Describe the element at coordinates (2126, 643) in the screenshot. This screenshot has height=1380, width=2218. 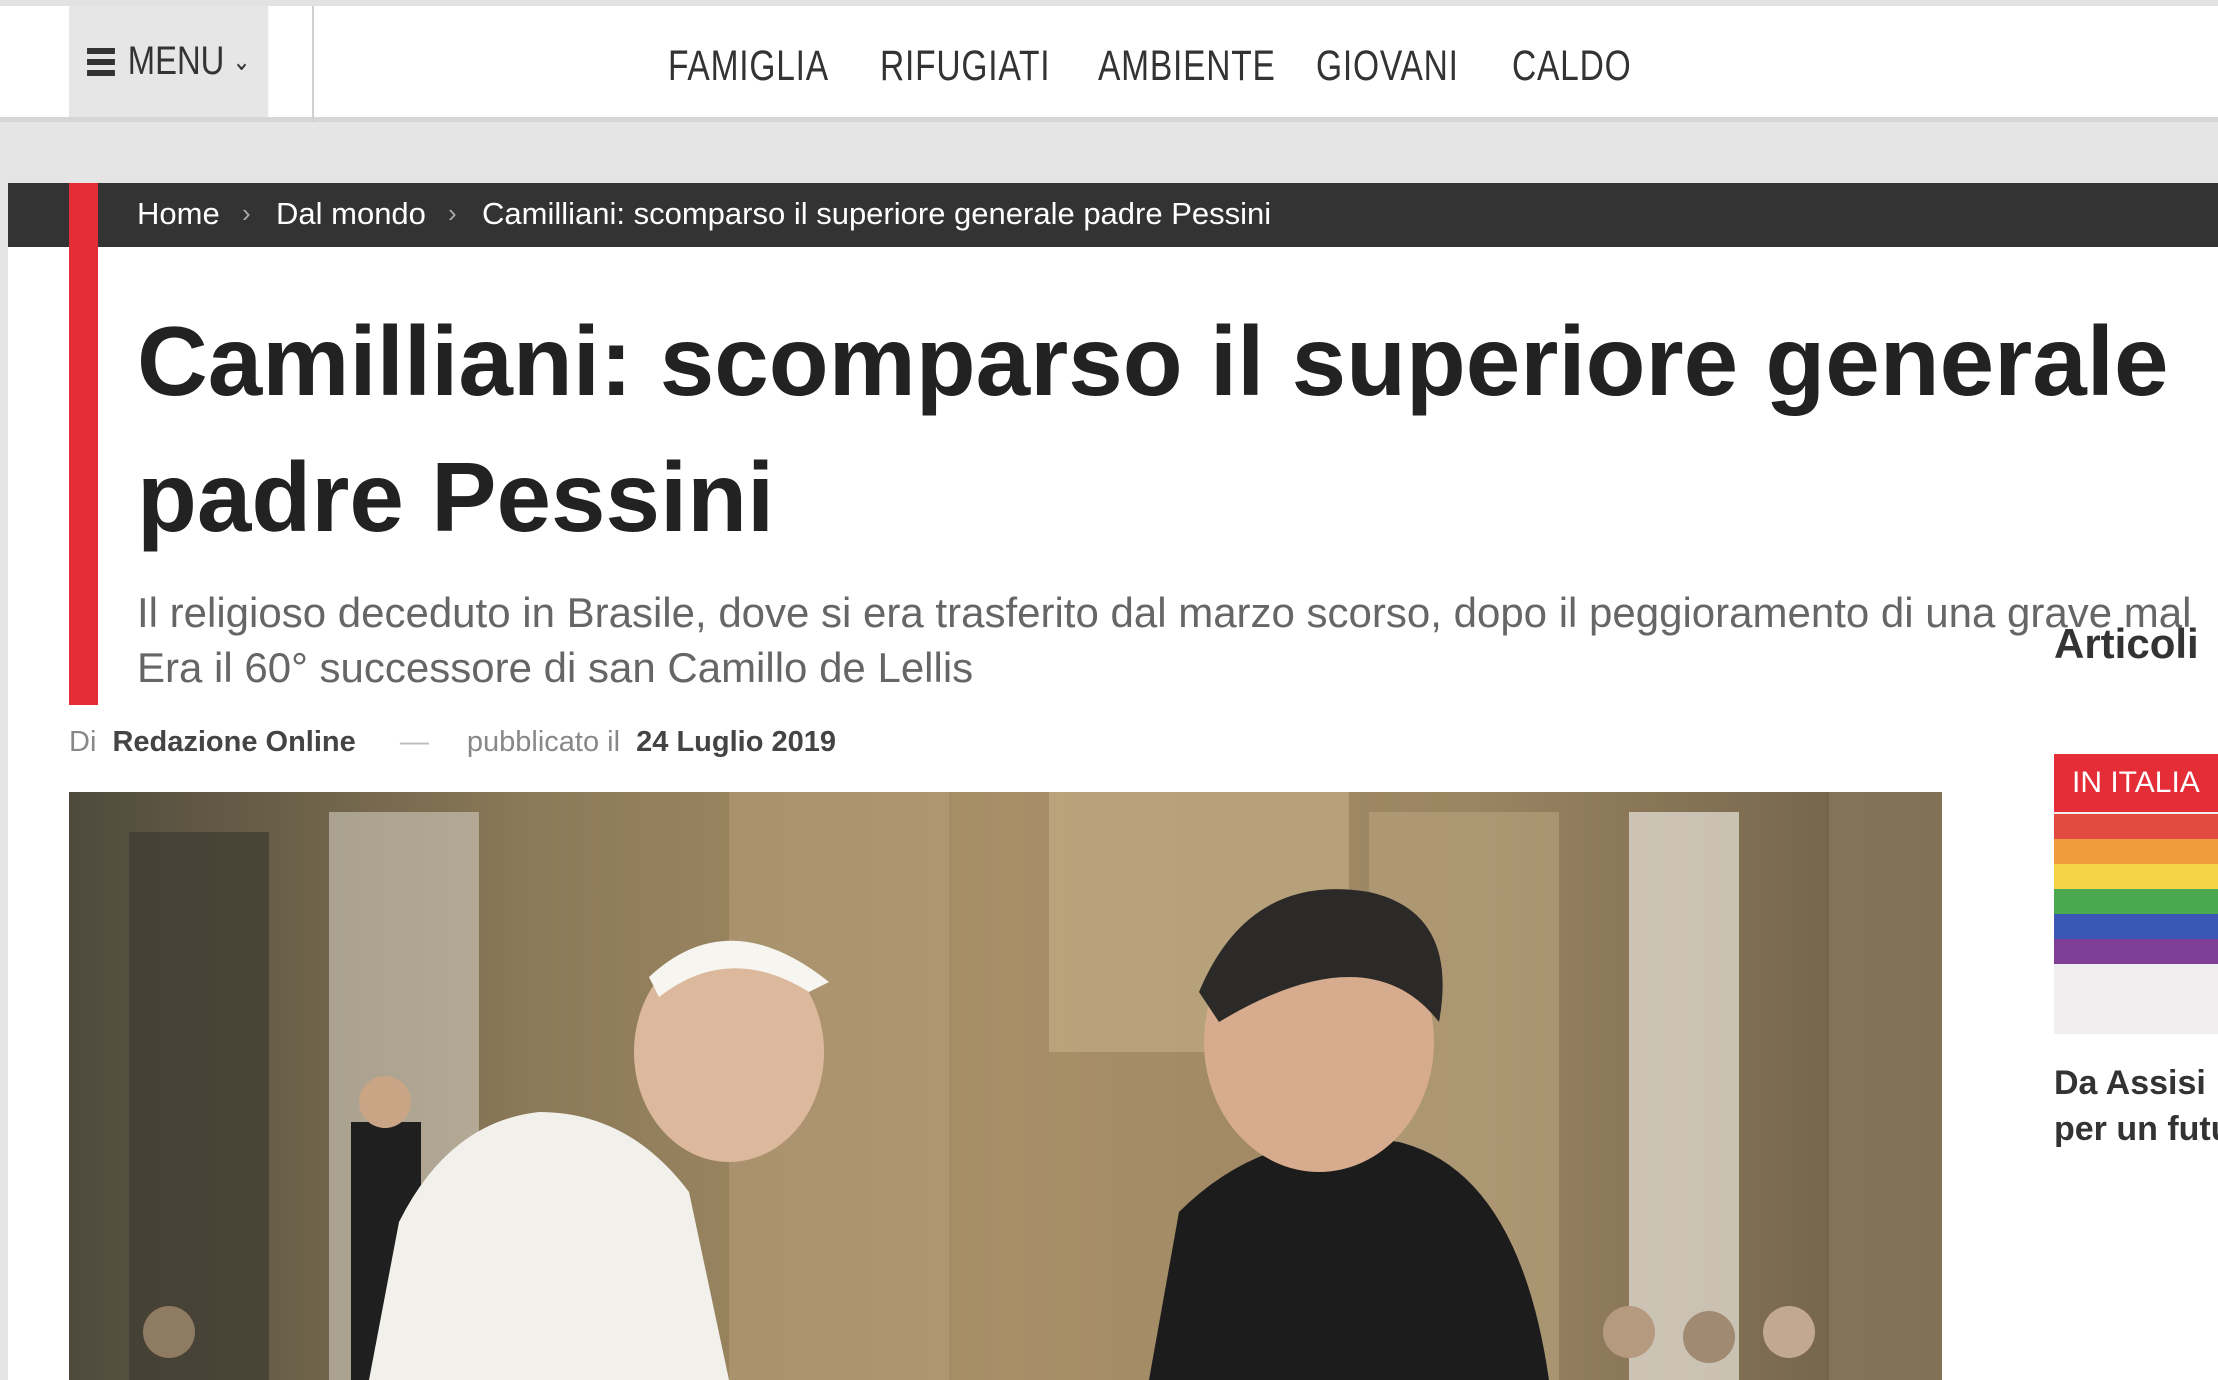
I see `sidebar-title: Articoli` at that location.